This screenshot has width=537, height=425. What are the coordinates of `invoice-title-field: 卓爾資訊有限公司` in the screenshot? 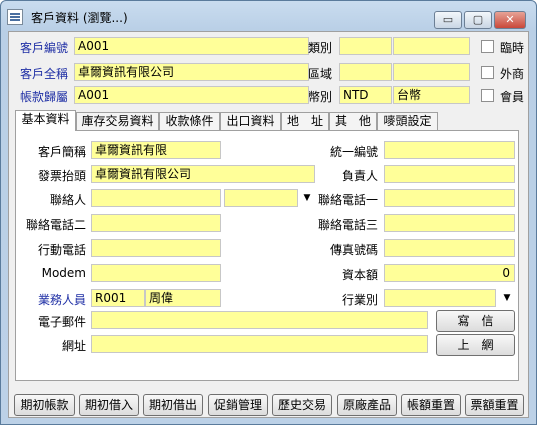 It's located at (203, 174).